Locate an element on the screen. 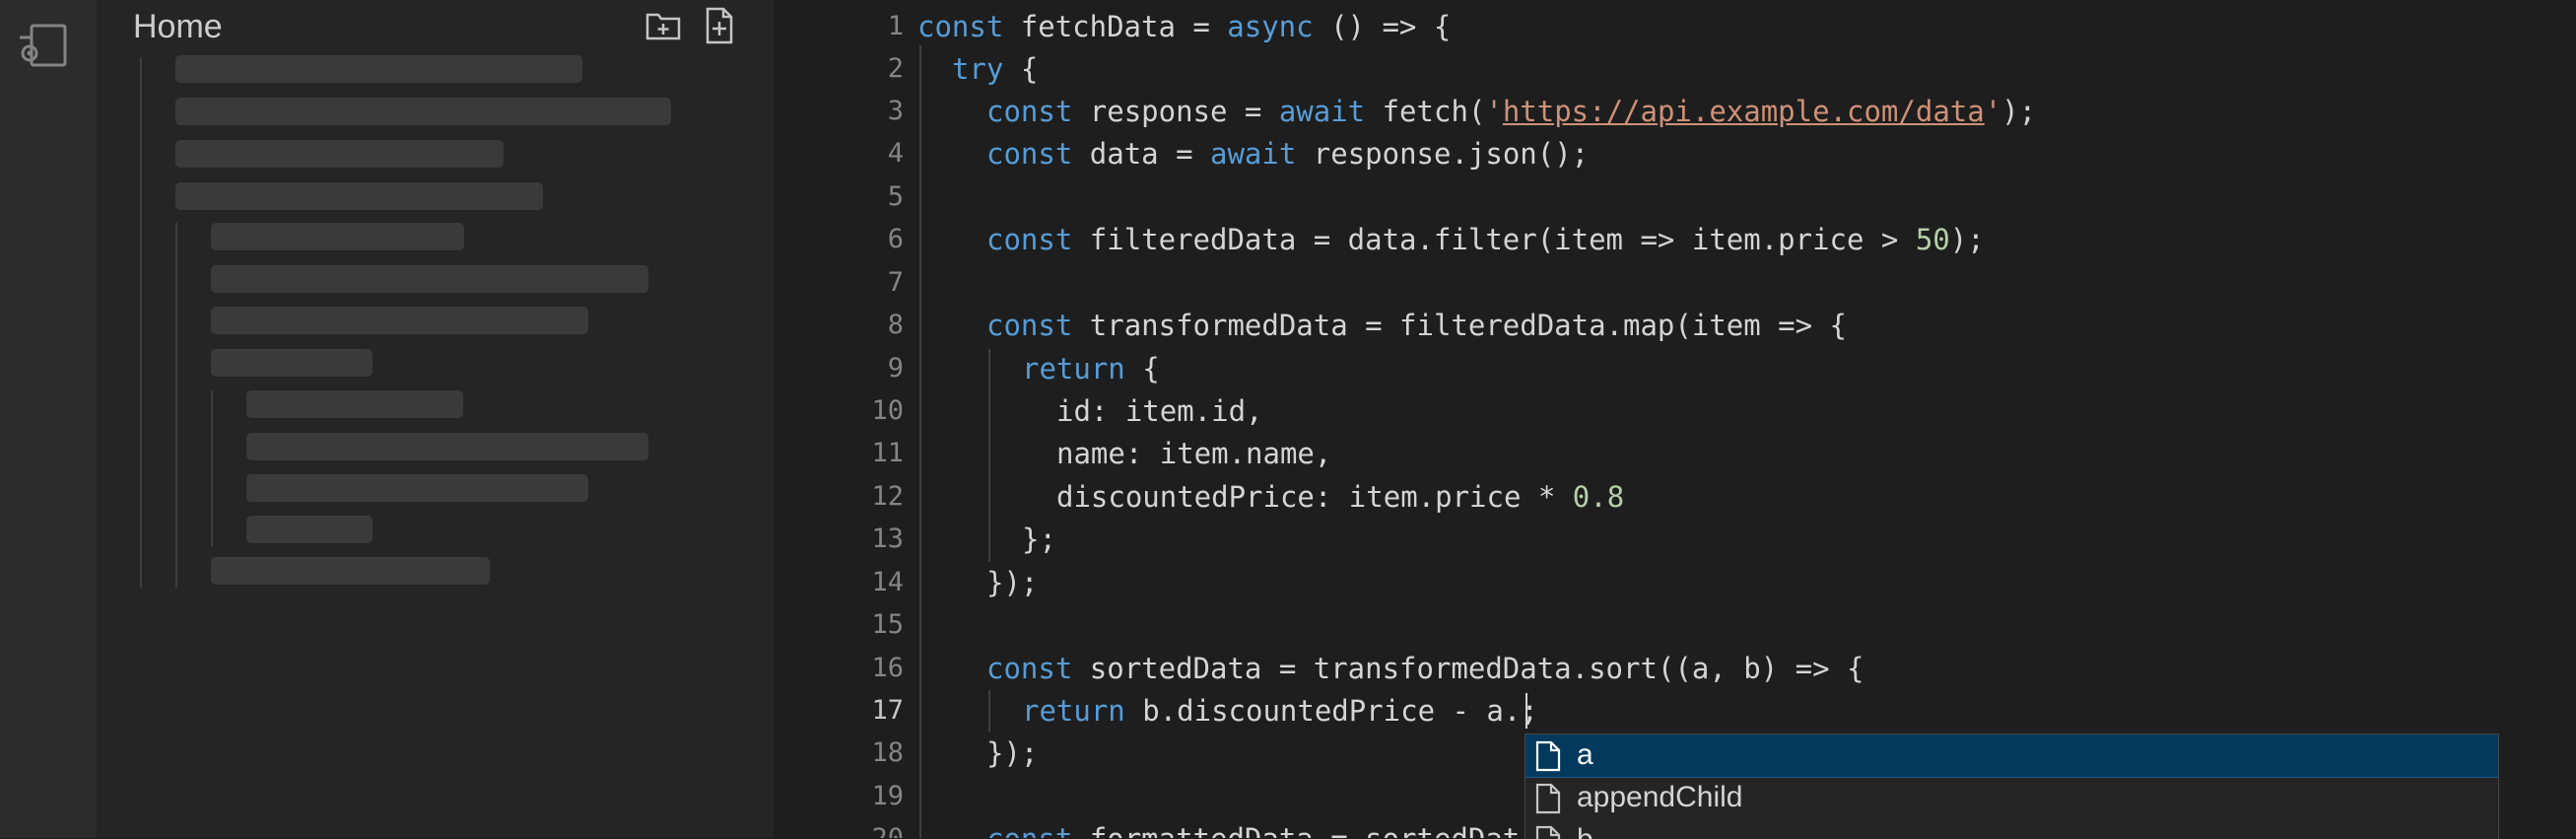 The height and width of the screenshot is (839, 2576). line-number: 11 is located at coordinates (887, 453).